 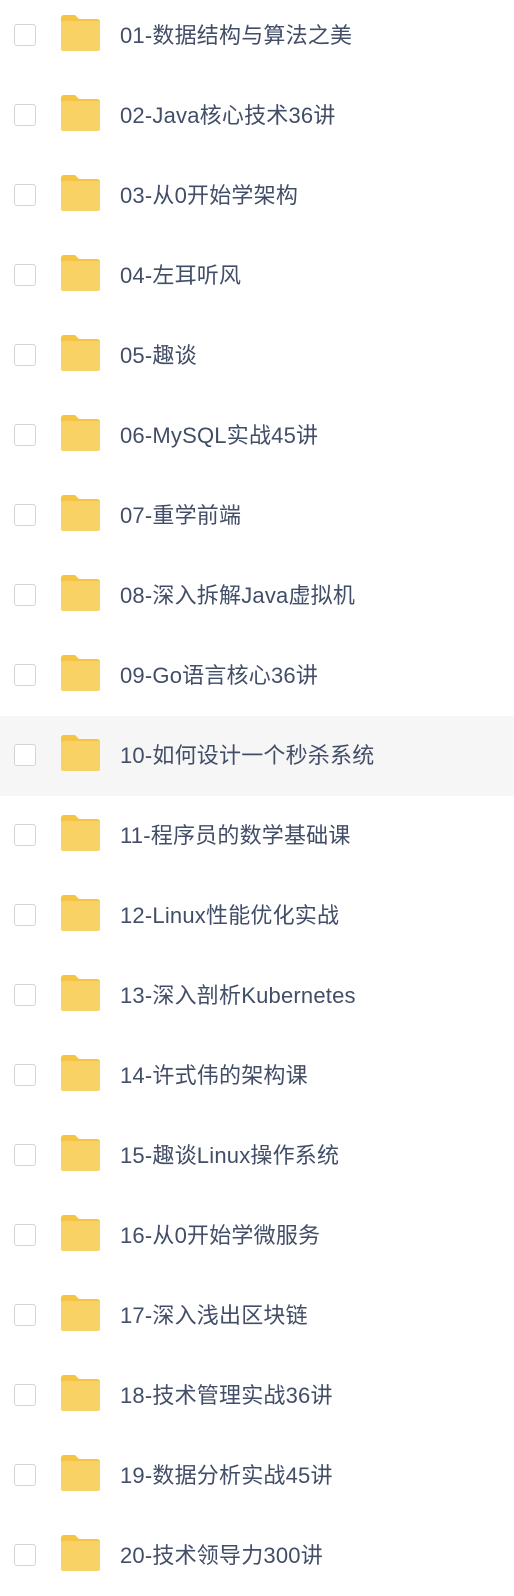 I want to click on file-row: 13-深入剖析Kubernetes, so click(x=257, y=996).